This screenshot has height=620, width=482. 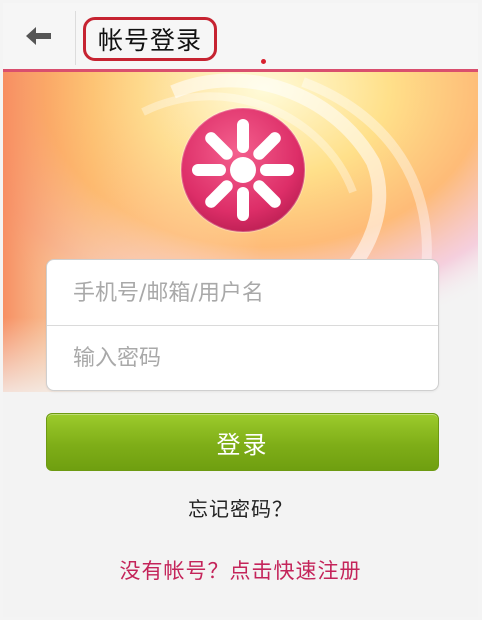 What do you see at coordinates (243, 170) in the screenshot?
I see `asterisk-flower-icon` at bounding box center [243, 170].